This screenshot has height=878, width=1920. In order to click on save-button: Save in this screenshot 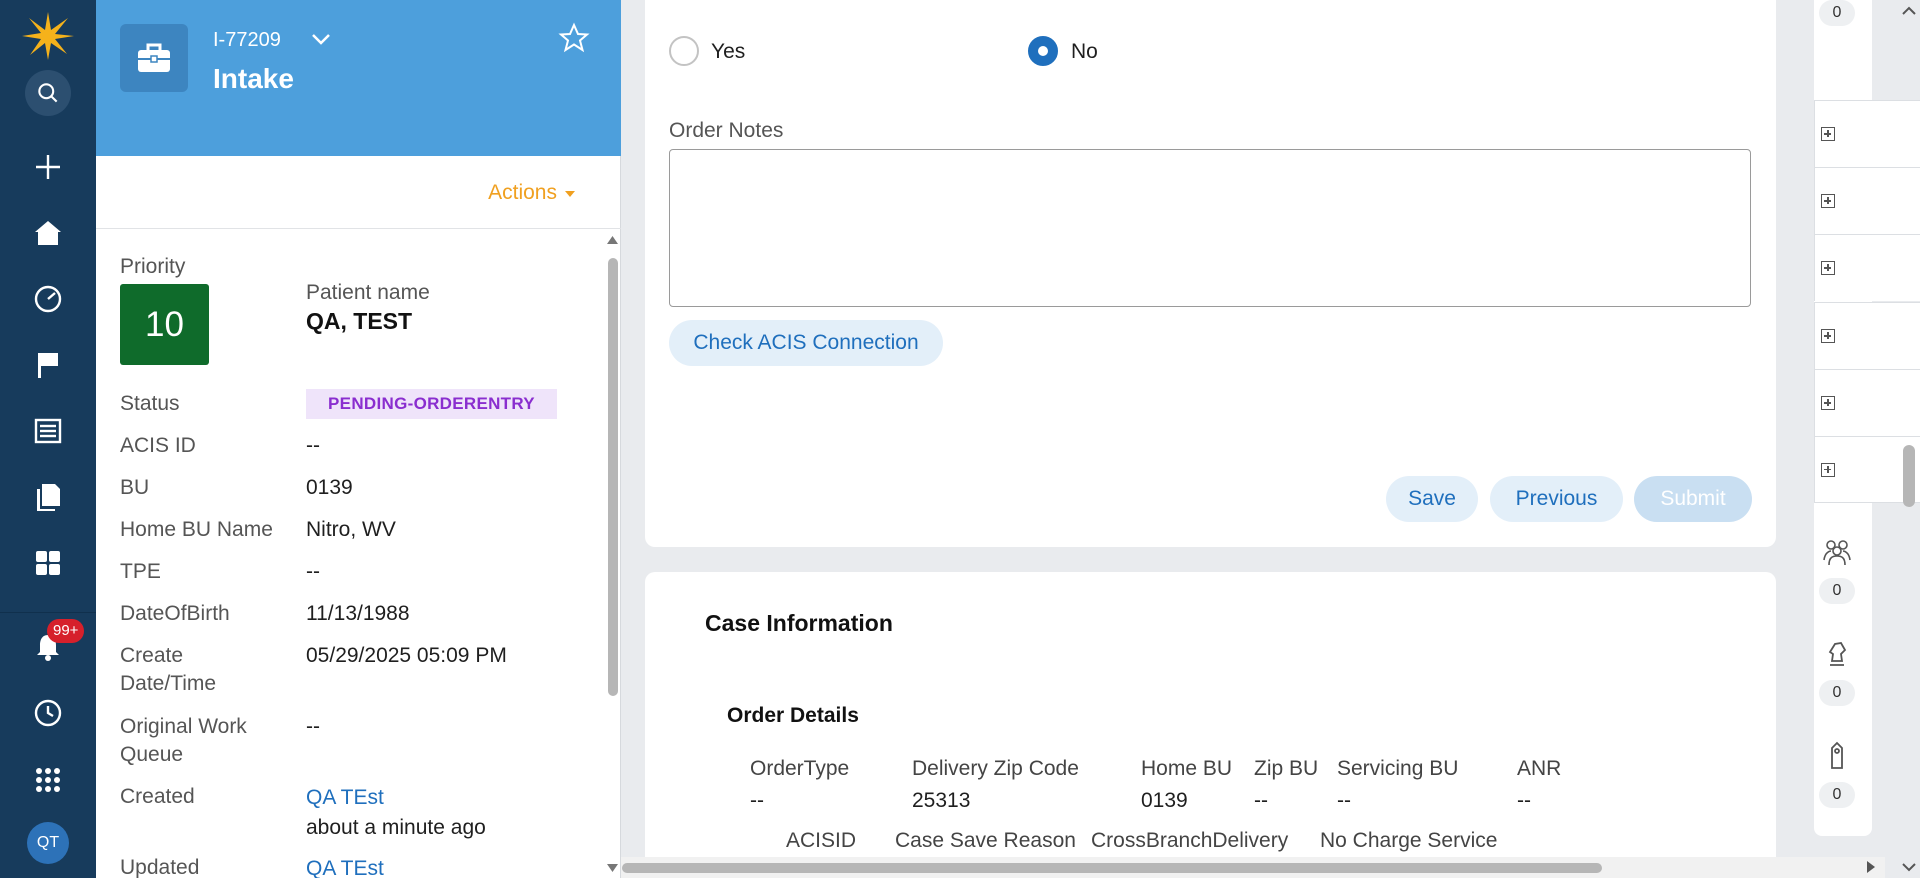, I will do `click(1432, 499)`.